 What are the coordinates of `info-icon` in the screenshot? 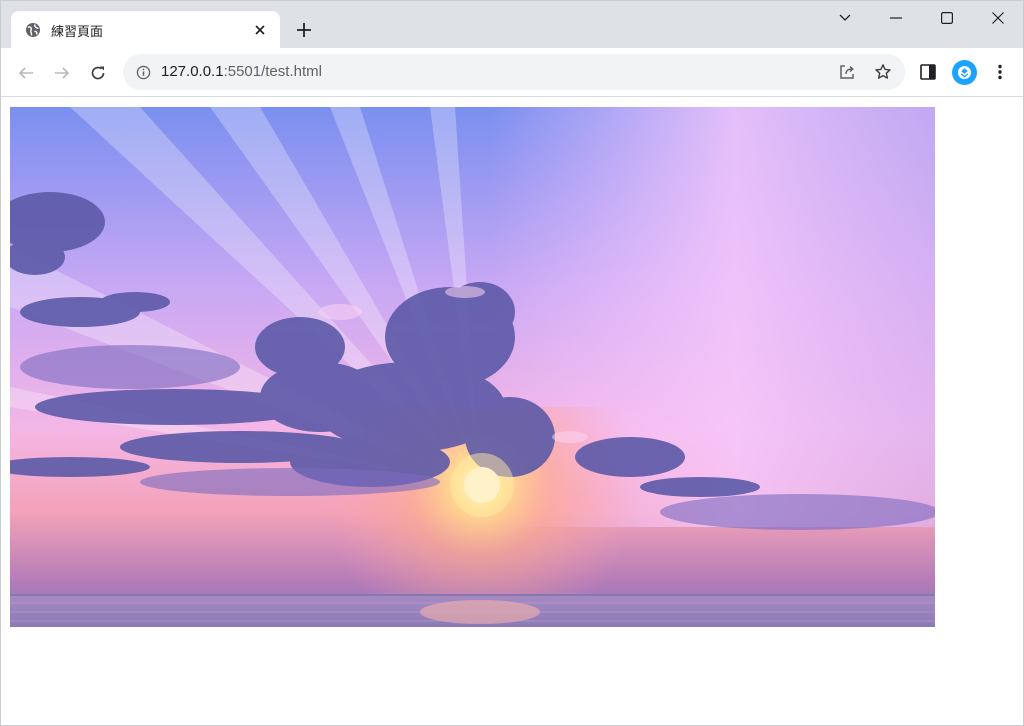 It's located at (143, 72).